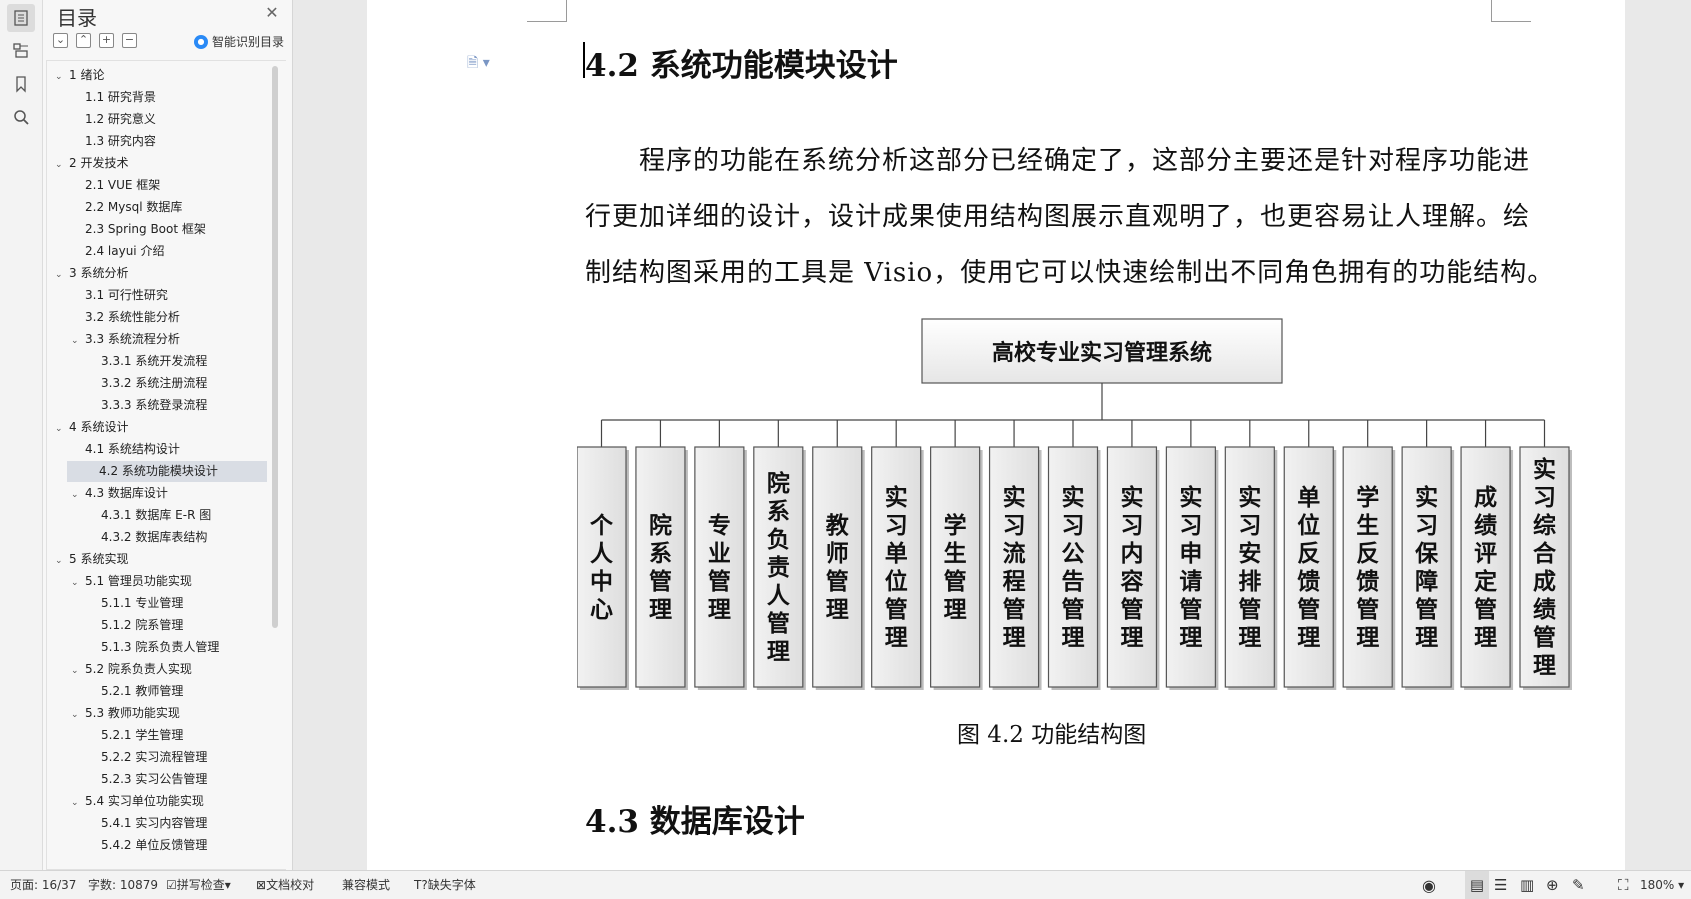 This screenshot has width=1691, height=899. I want to click on toc-item: 2.2 Mysql 数据库, so click(126, 207).